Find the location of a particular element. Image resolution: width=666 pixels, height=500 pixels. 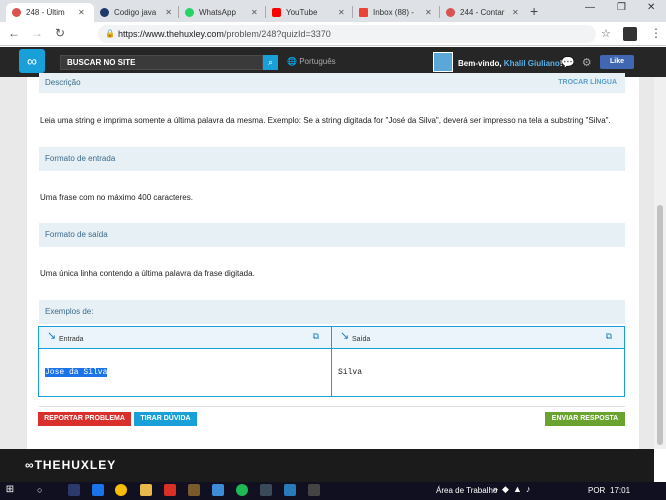

header-icons: 💬⚙ is located at coordinates (580, 62).